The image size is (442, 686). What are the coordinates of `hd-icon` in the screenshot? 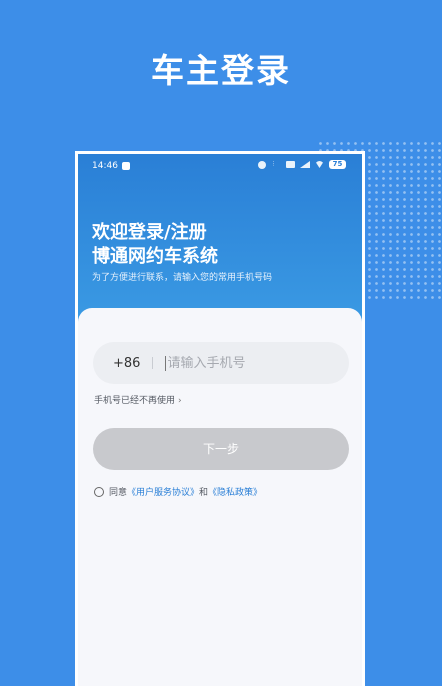 It's located at (290, 164).